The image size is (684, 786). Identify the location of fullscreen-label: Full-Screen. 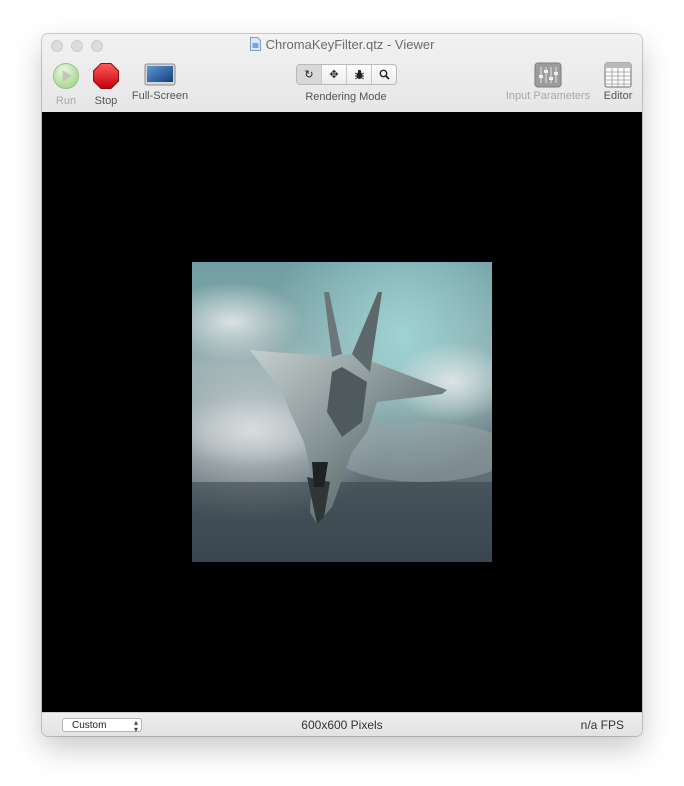
(160, 96).